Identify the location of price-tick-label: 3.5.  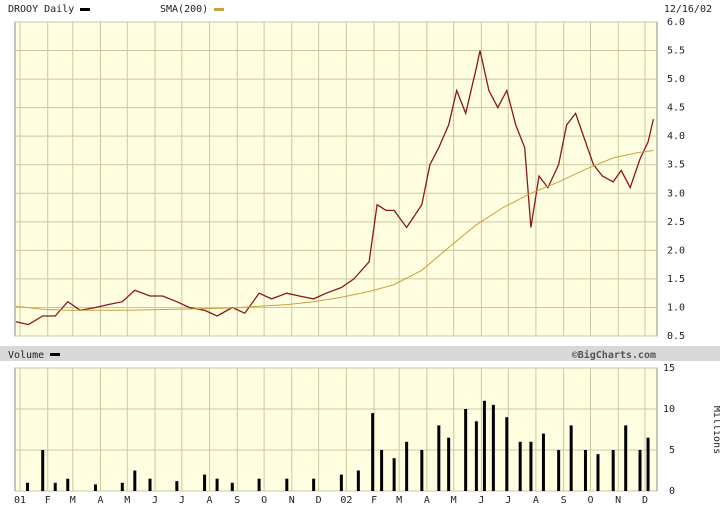
(676, 165).